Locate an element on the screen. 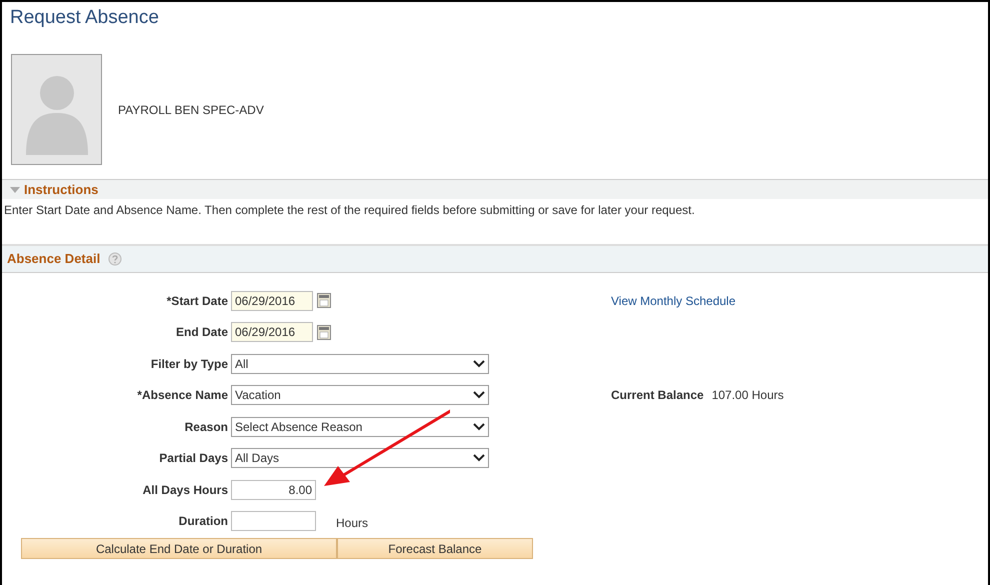 The height and width of the screenshot is (585, 990). action-button: Forecast Balance is located at coordinates (435, 548).